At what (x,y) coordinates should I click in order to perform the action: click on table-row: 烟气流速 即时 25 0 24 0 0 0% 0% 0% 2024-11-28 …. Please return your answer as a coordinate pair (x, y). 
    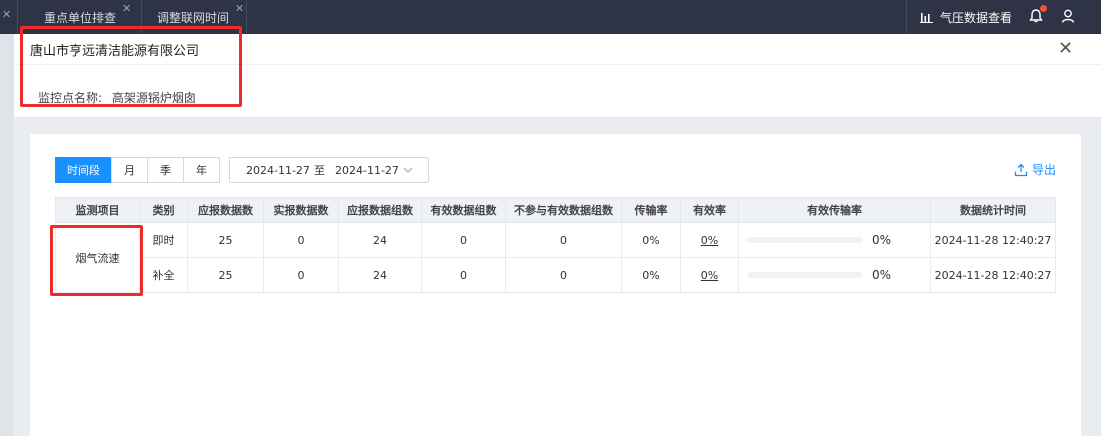
    Looking at the image, I should click on (555, 257).